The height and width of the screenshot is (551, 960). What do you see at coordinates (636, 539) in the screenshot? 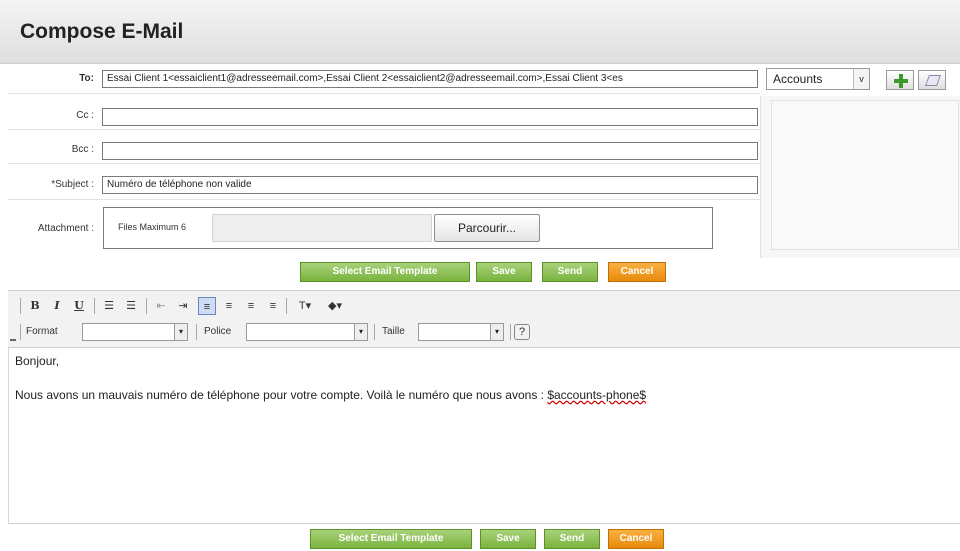
I see `cancel-button-bottom: Cancel` at bounding box center [636, 539].